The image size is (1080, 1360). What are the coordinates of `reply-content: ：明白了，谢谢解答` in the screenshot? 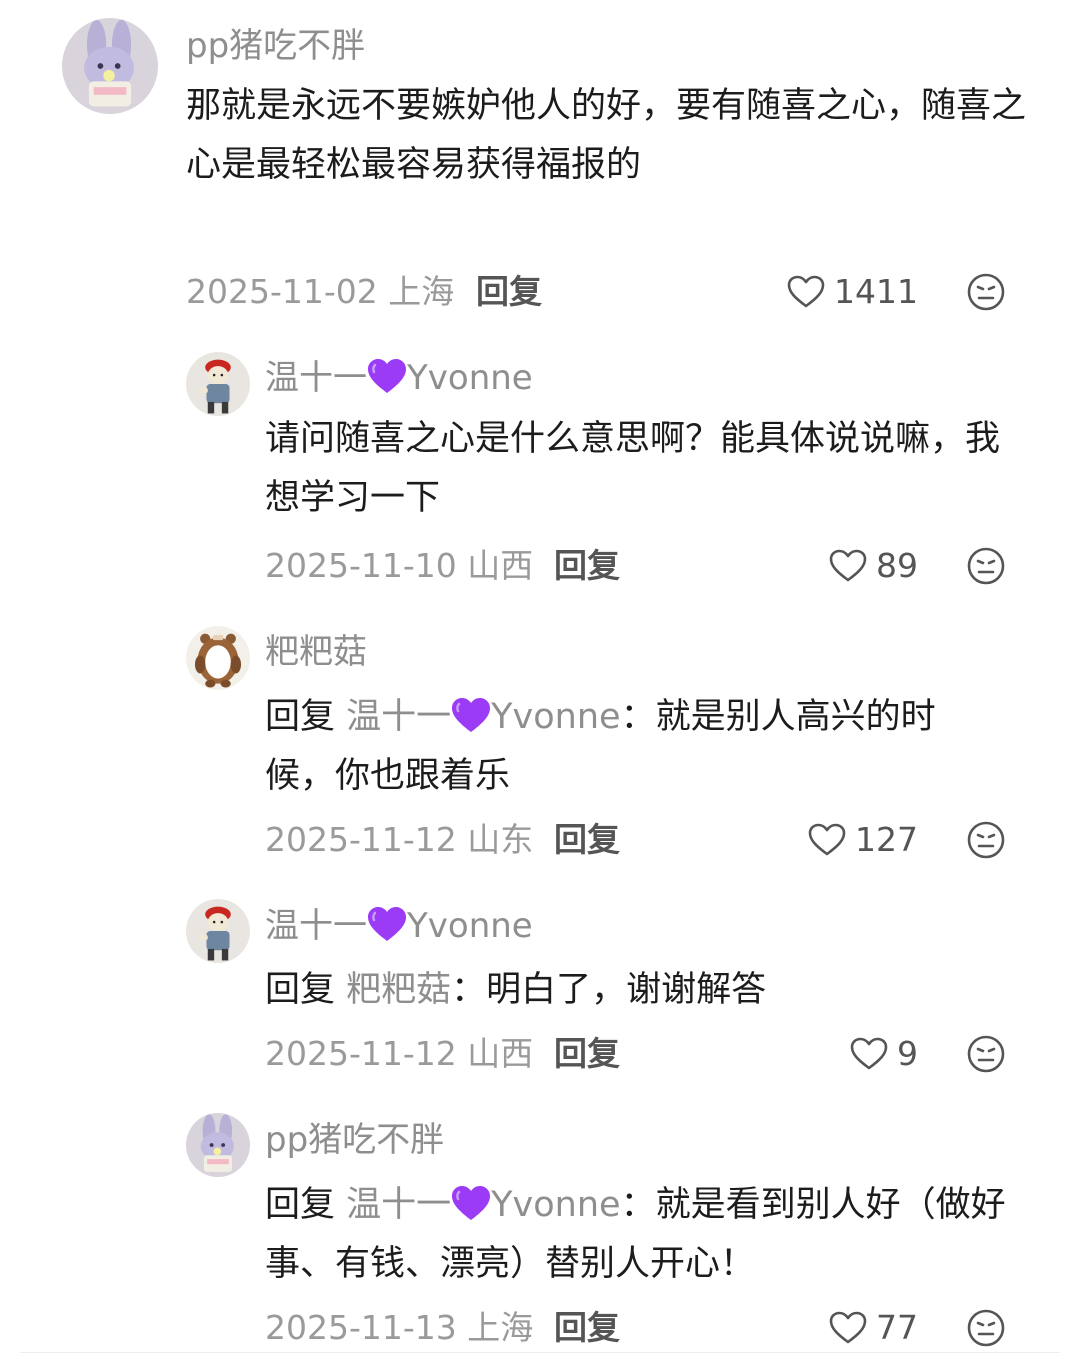 It's located at (609, 990).